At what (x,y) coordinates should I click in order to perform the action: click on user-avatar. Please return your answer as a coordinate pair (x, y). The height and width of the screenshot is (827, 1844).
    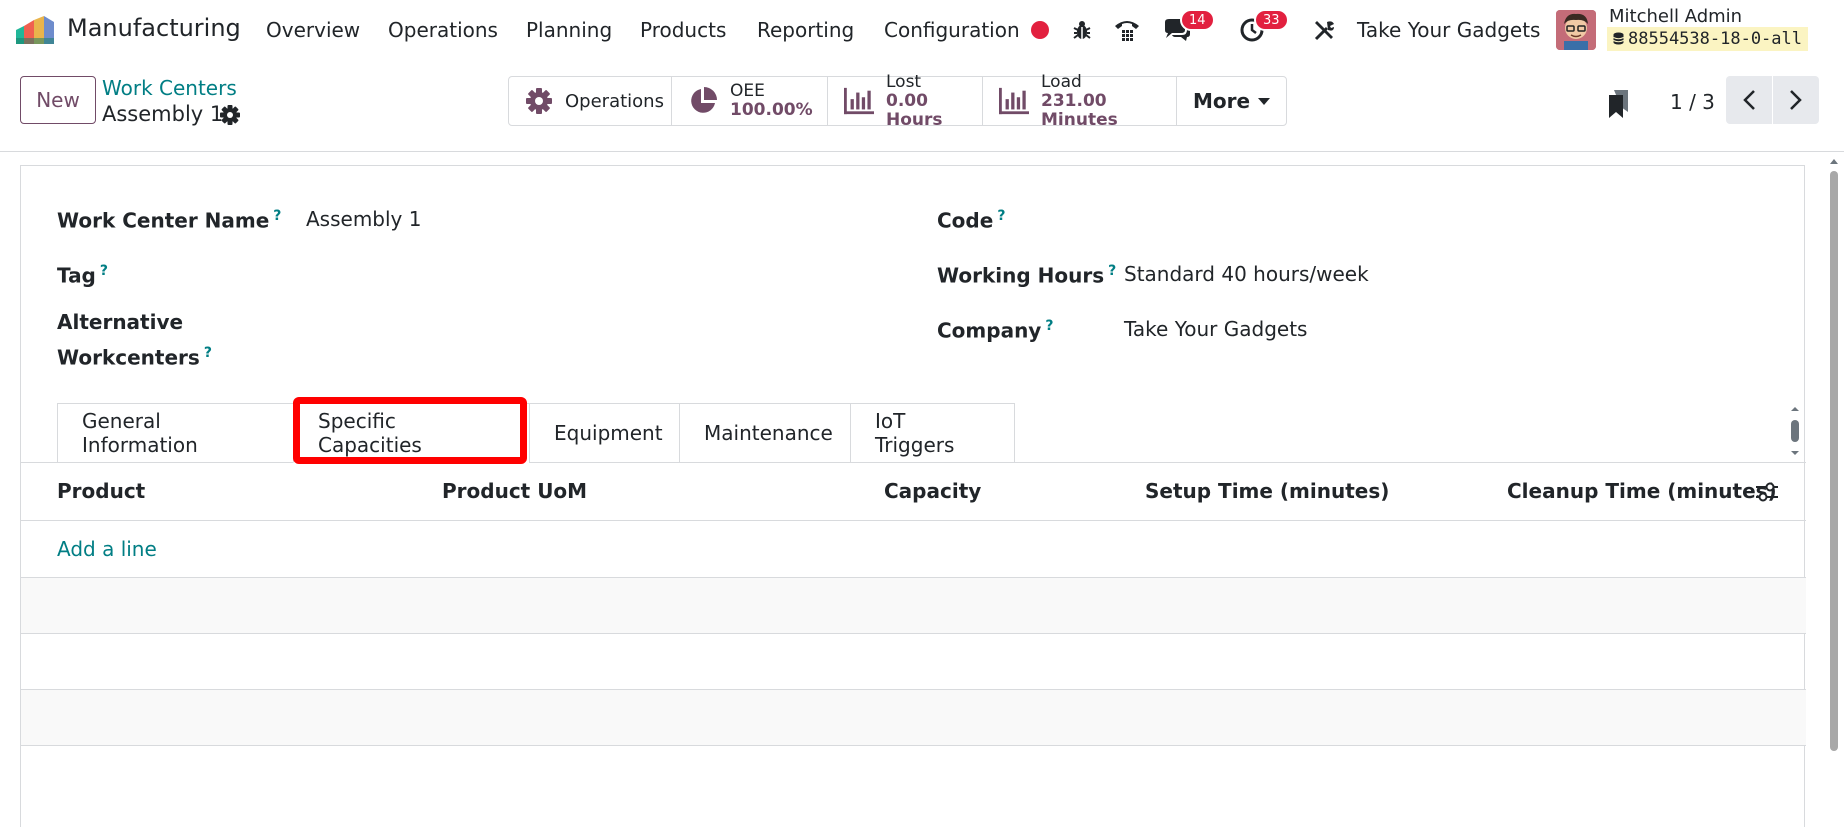
    Looking at the image, I should click on (1576, 30).